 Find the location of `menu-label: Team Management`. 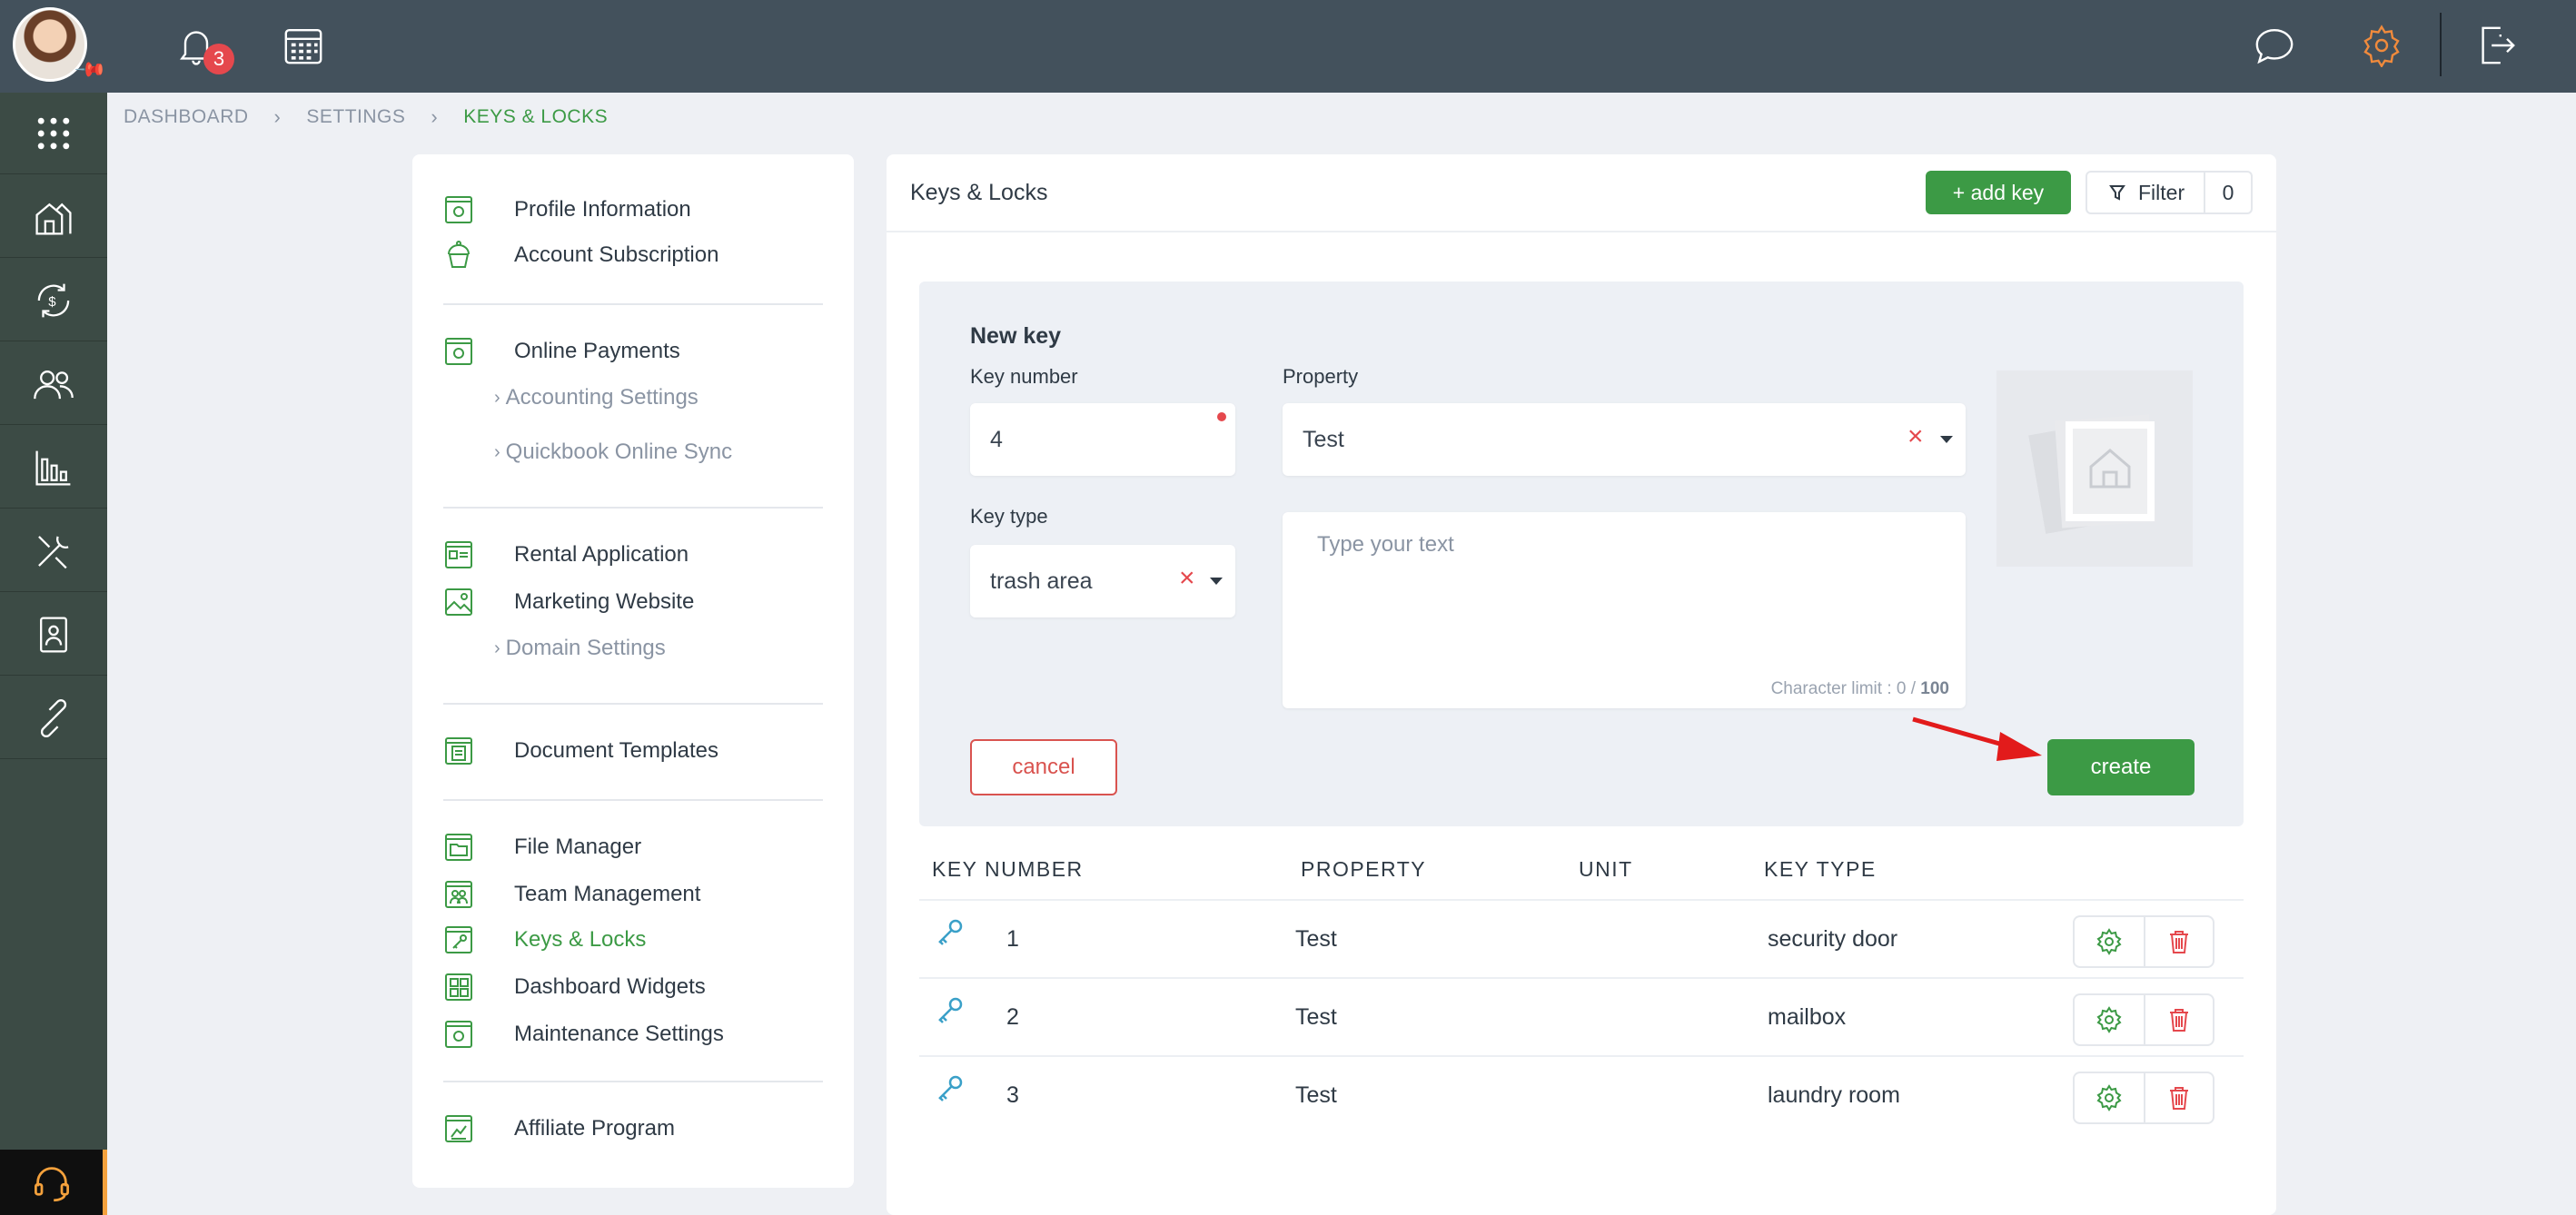

menu-label: Team Management is located at coordinates (607, 894).